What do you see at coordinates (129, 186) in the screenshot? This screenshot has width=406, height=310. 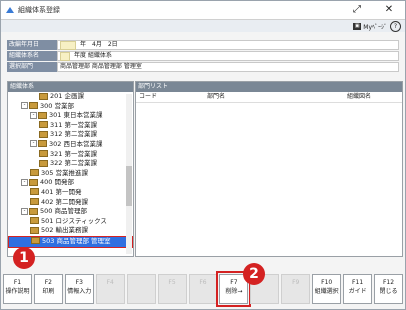 I see `scroll-thumb` at bounding box center [129, 186].